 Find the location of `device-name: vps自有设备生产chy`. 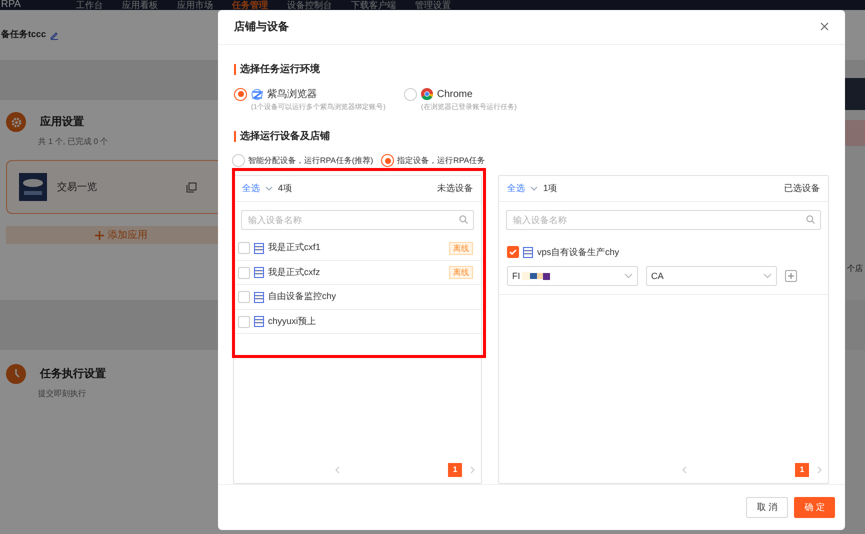

device-name: vps自有设备生产chy is located at coordinates (578, 252).